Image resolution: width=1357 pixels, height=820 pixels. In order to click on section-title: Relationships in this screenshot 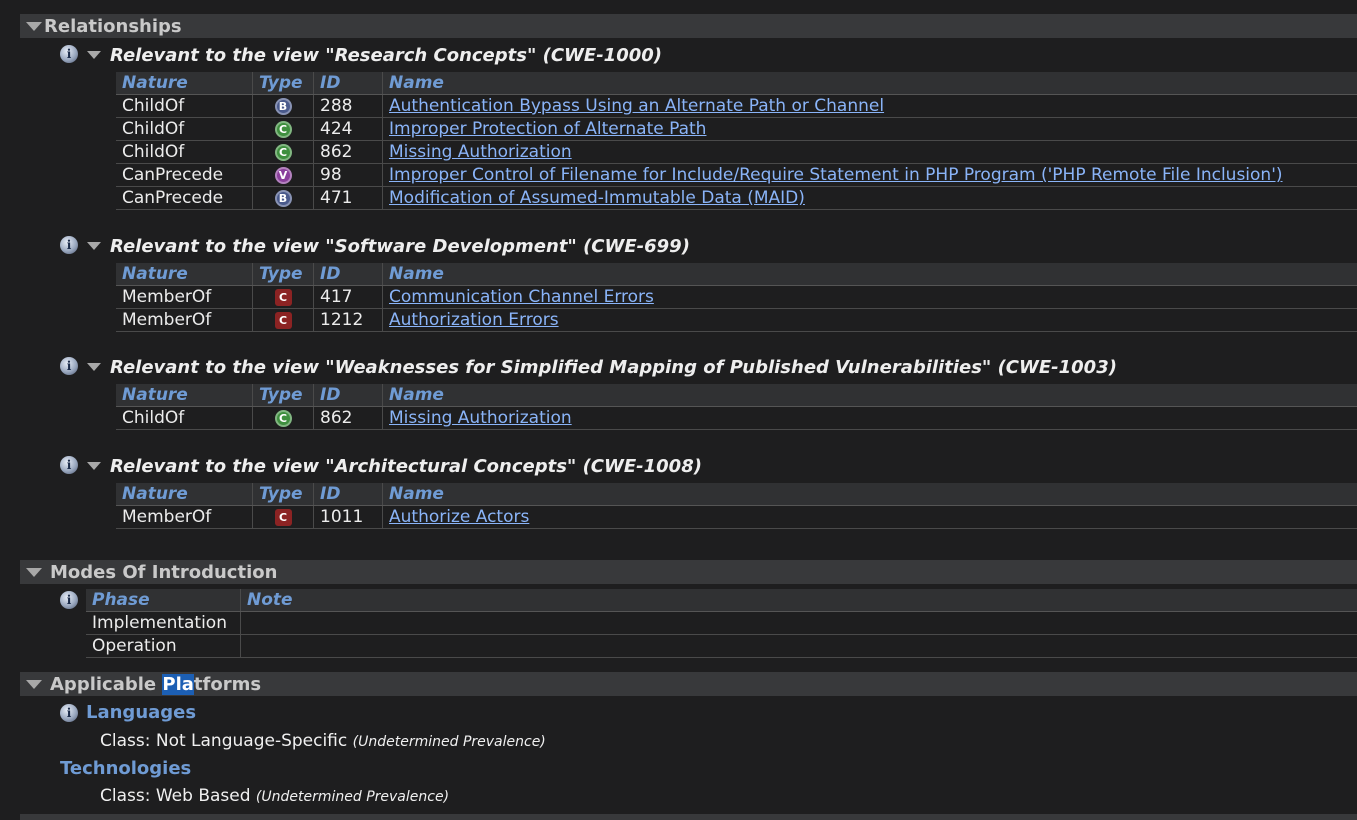, I will do `click(113, 26)`.